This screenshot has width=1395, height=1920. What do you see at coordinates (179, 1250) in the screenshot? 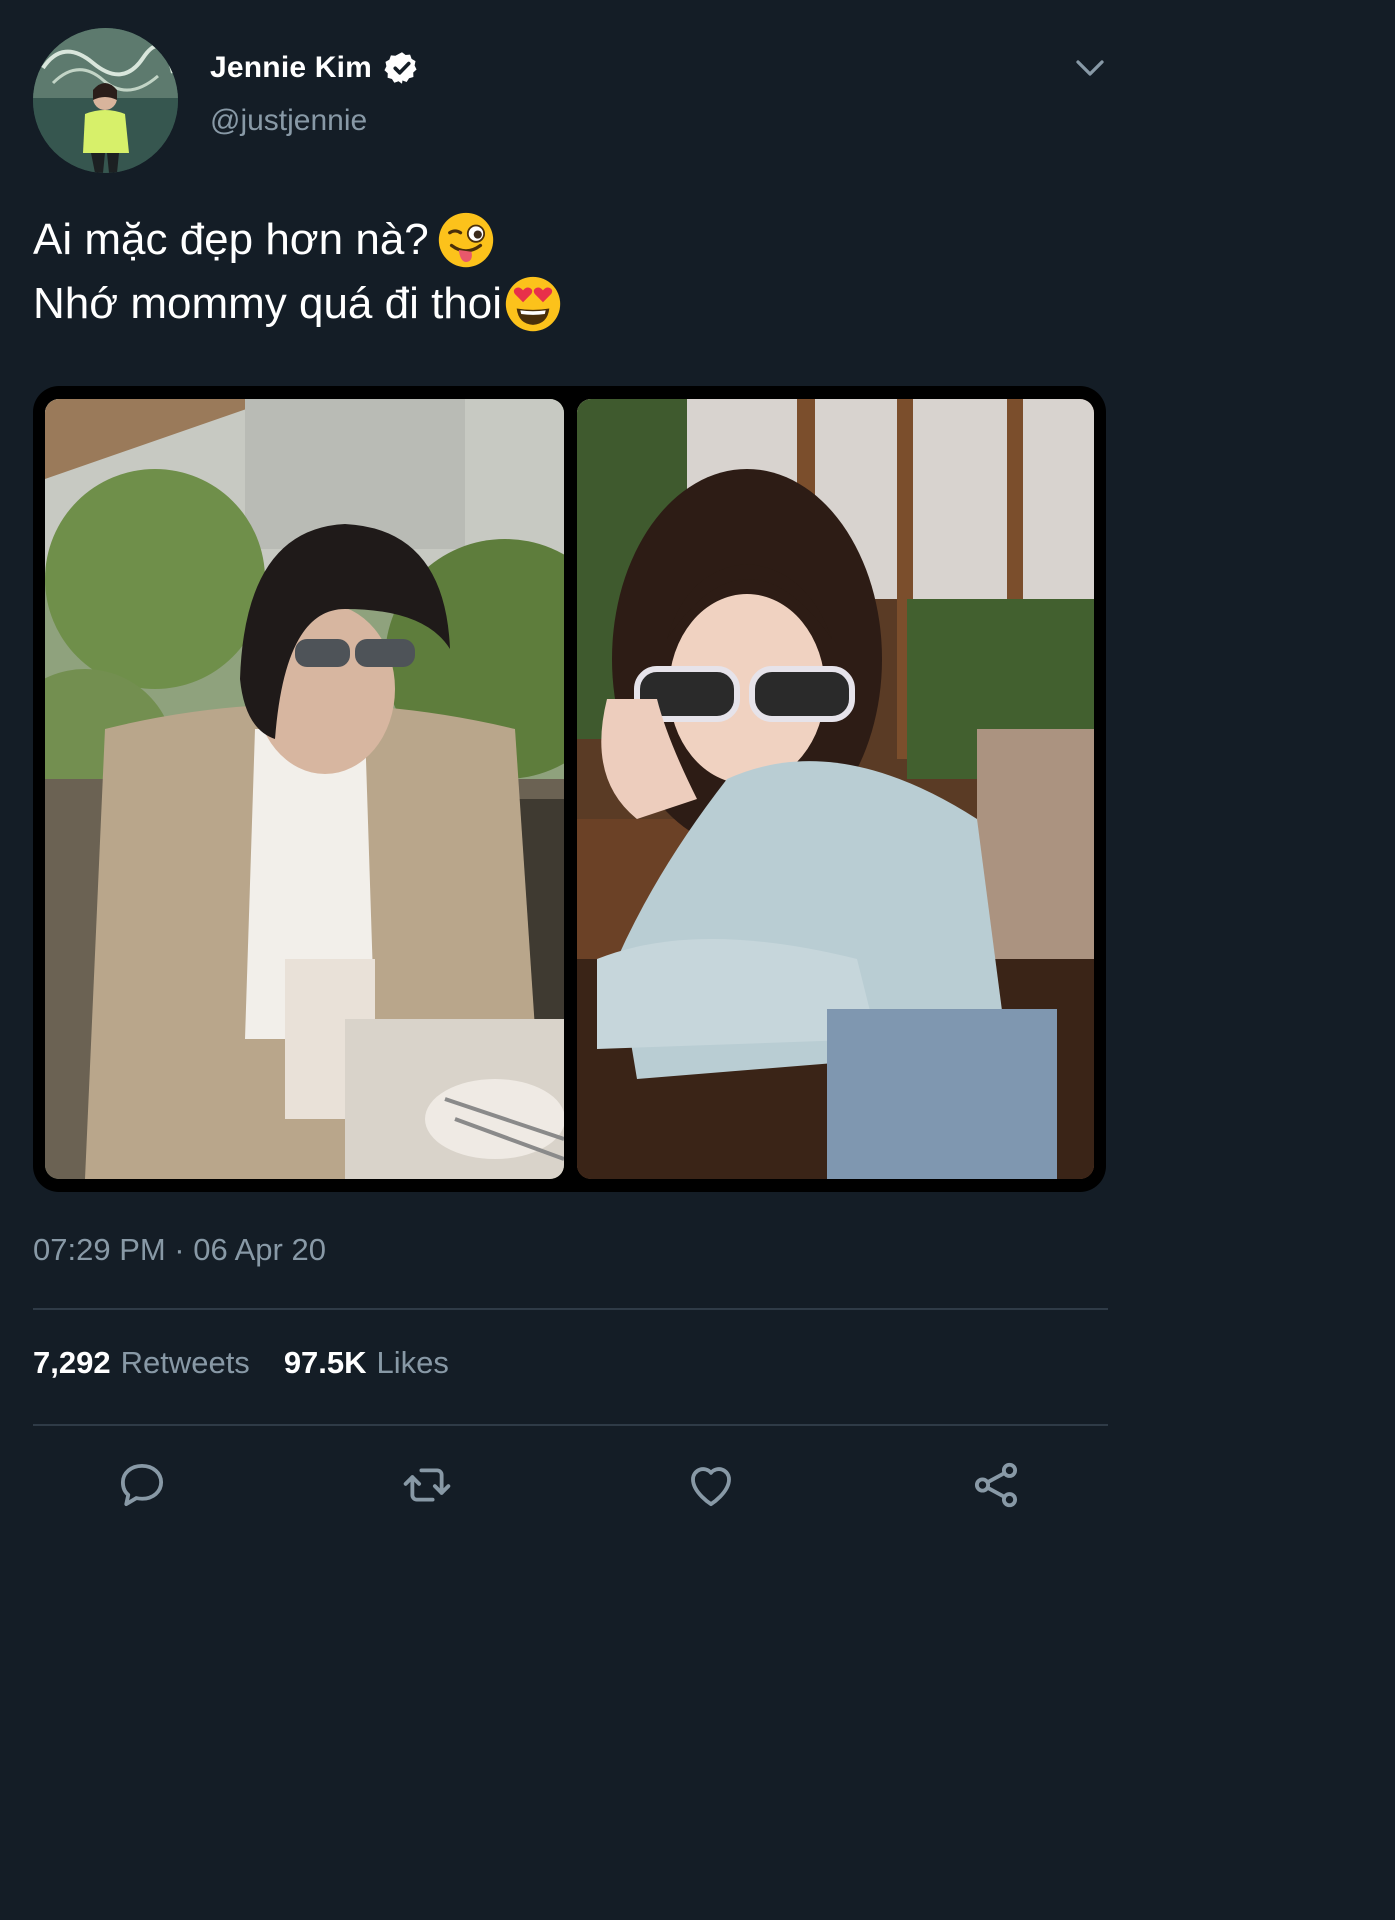
I see `tweet-timestamp: 07:29 PM · 06 Apr 20` at bounding box center [179, 1250].